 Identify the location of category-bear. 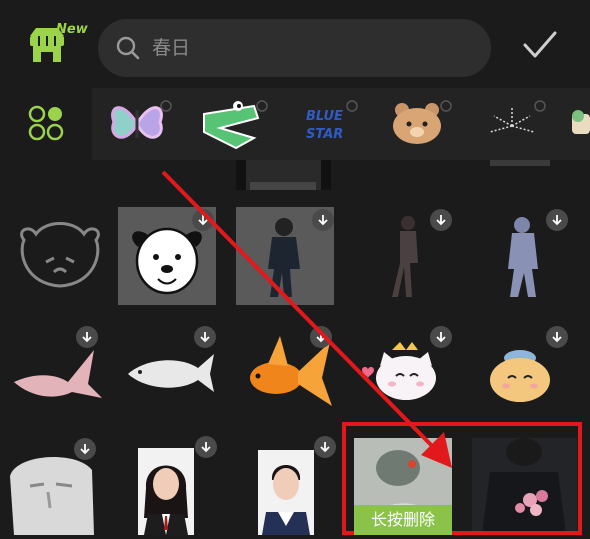
(419, 124).